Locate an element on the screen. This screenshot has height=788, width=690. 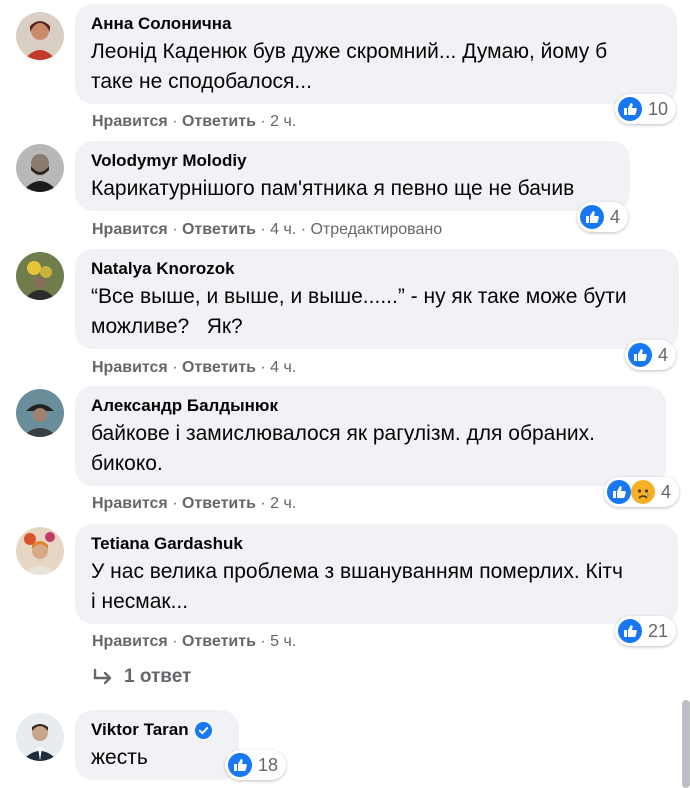
reaction-count: 18 is located at coordinates (268, 764).